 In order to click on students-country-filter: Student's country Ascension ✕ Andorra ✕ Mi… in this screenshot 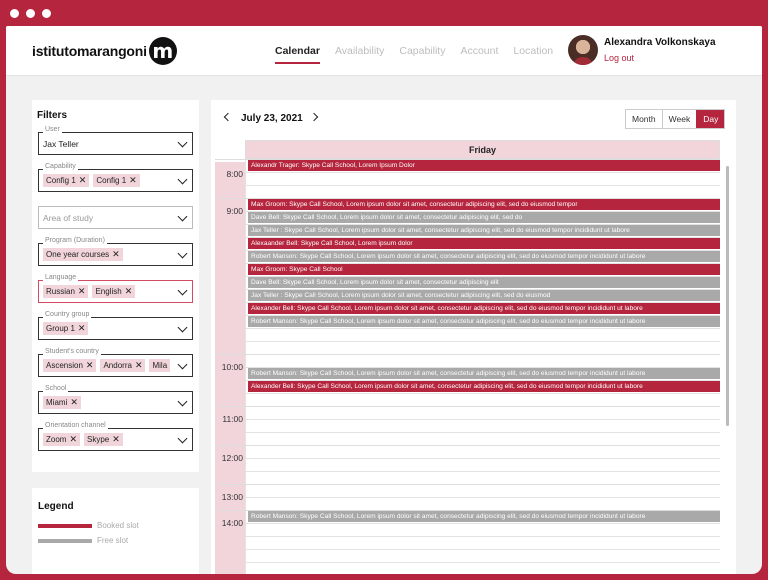, I will do `click(115, 362)`.